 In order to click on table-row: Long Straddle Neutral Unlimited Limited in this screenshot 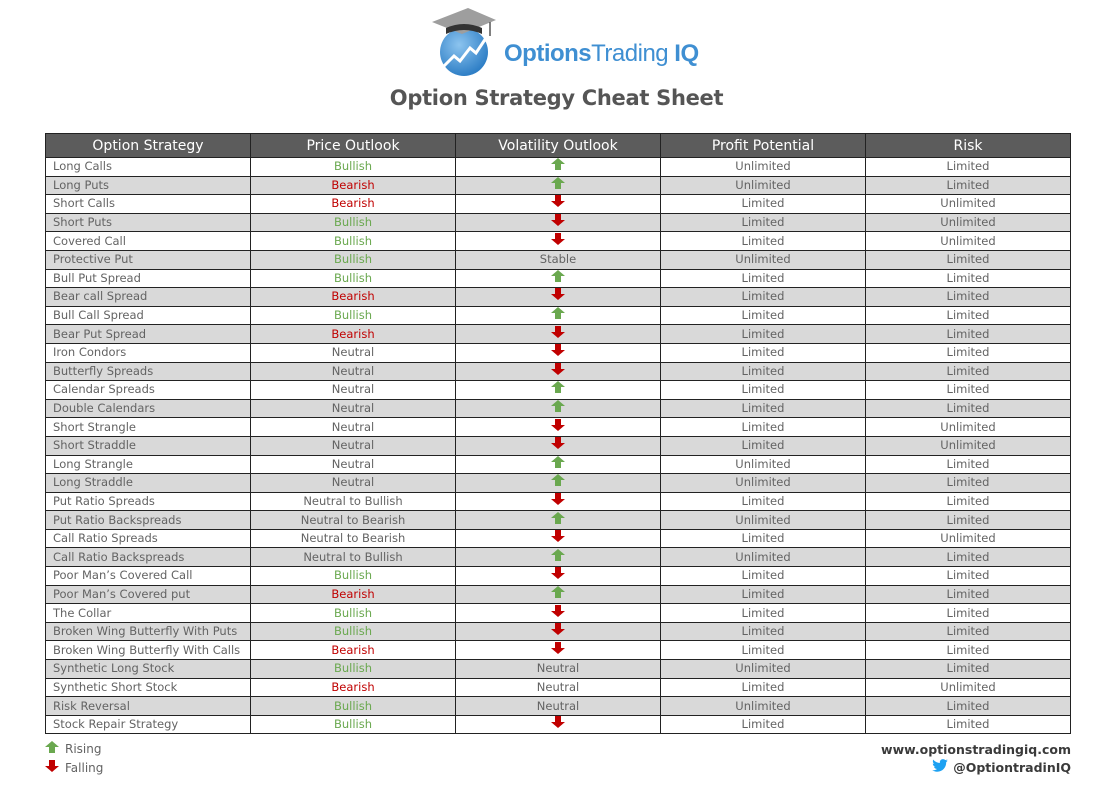, I will do `click(558, 483)`.